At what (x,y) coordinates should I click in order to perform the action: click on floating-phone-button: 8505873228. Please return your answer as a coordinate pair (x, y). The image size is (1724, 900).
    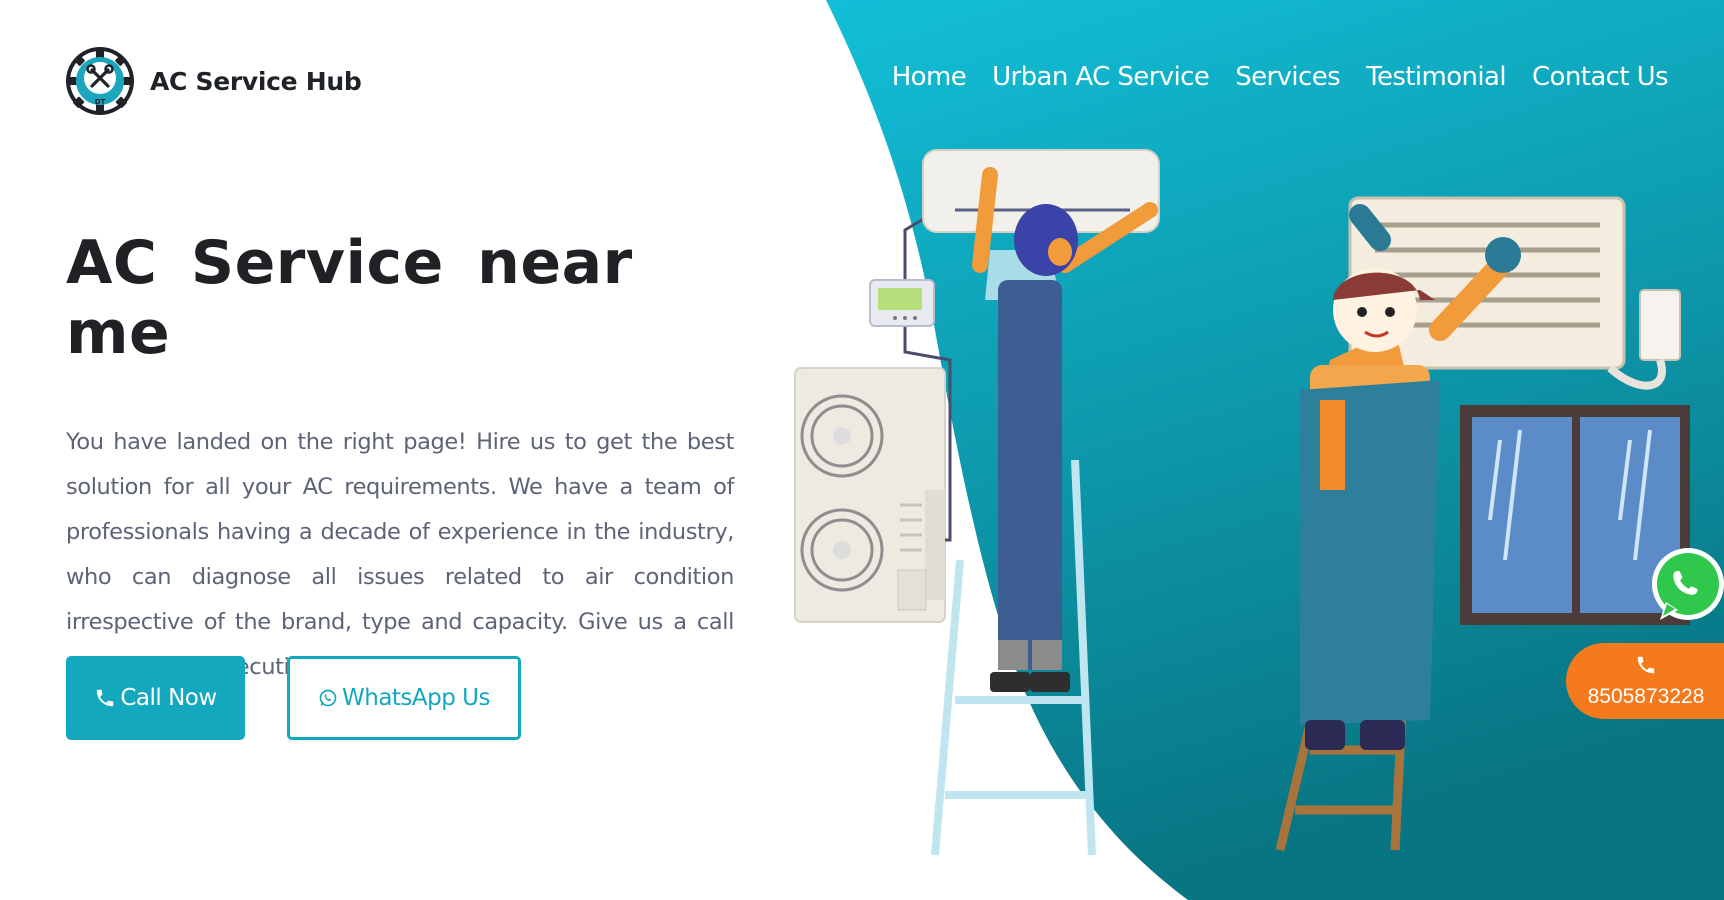
    Looking at the image, I should click on (1645, 681).